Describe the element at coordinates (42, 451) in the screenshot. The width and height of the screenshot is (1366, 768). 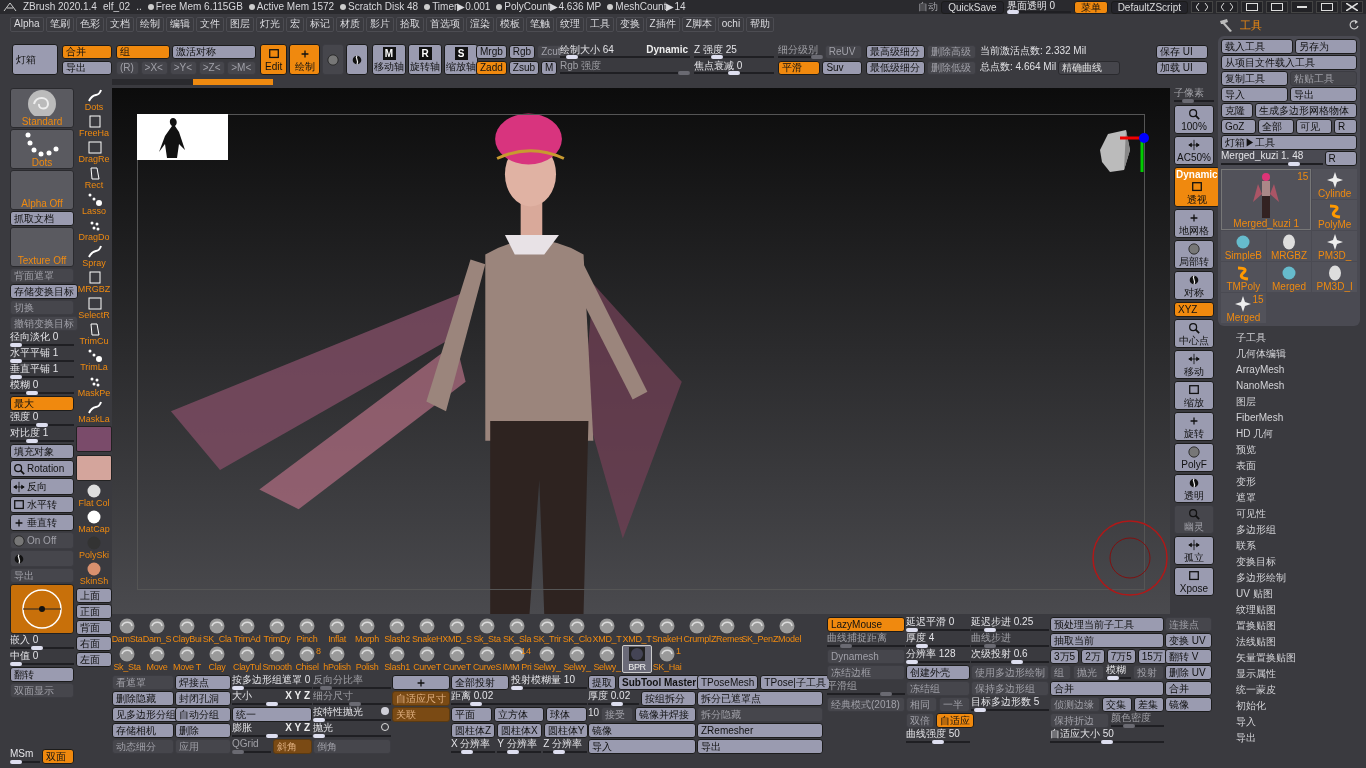
I see `button: 填充对象` at that location.